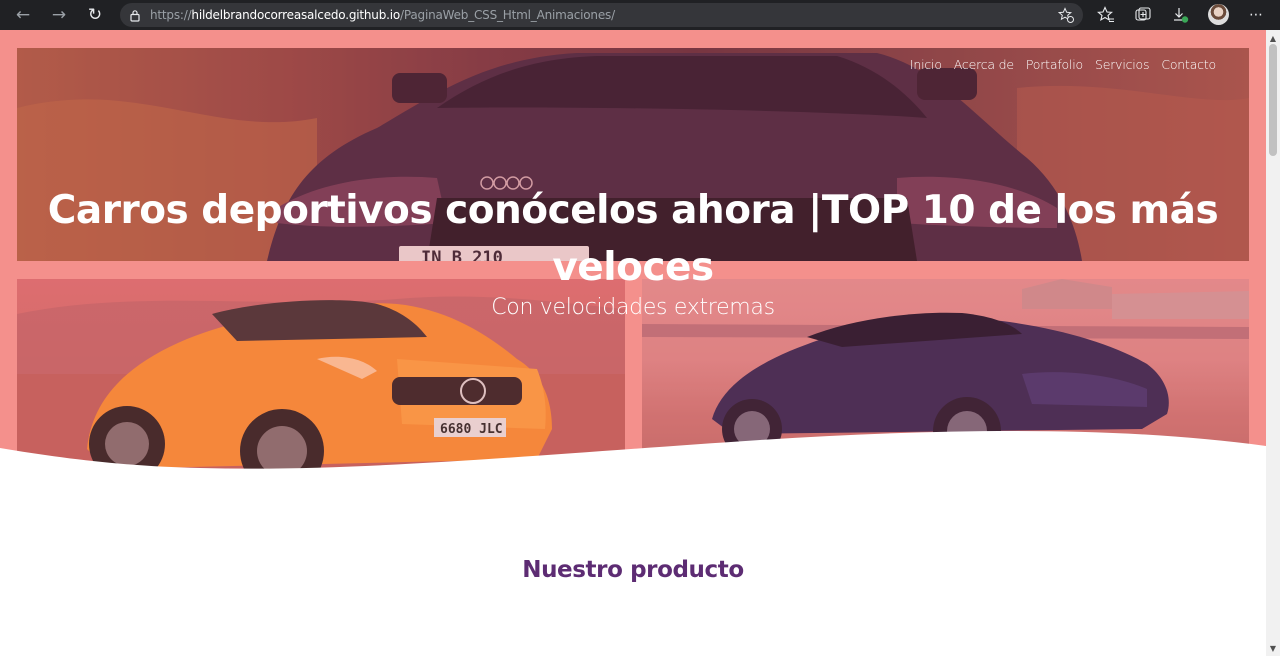 This screenshot has width=1280, height=656. I want to click on forward-button: →, so click(59, 15).